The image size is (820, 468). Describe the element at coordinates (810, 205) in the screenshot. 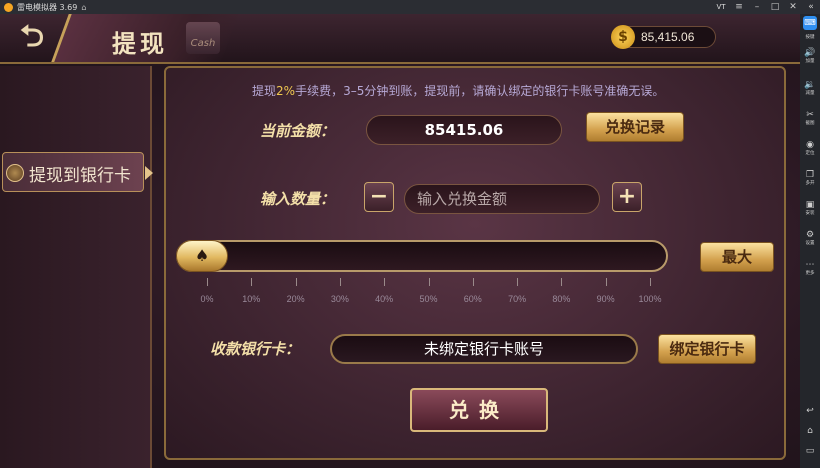

I see `install-icon: ▣` at that location.